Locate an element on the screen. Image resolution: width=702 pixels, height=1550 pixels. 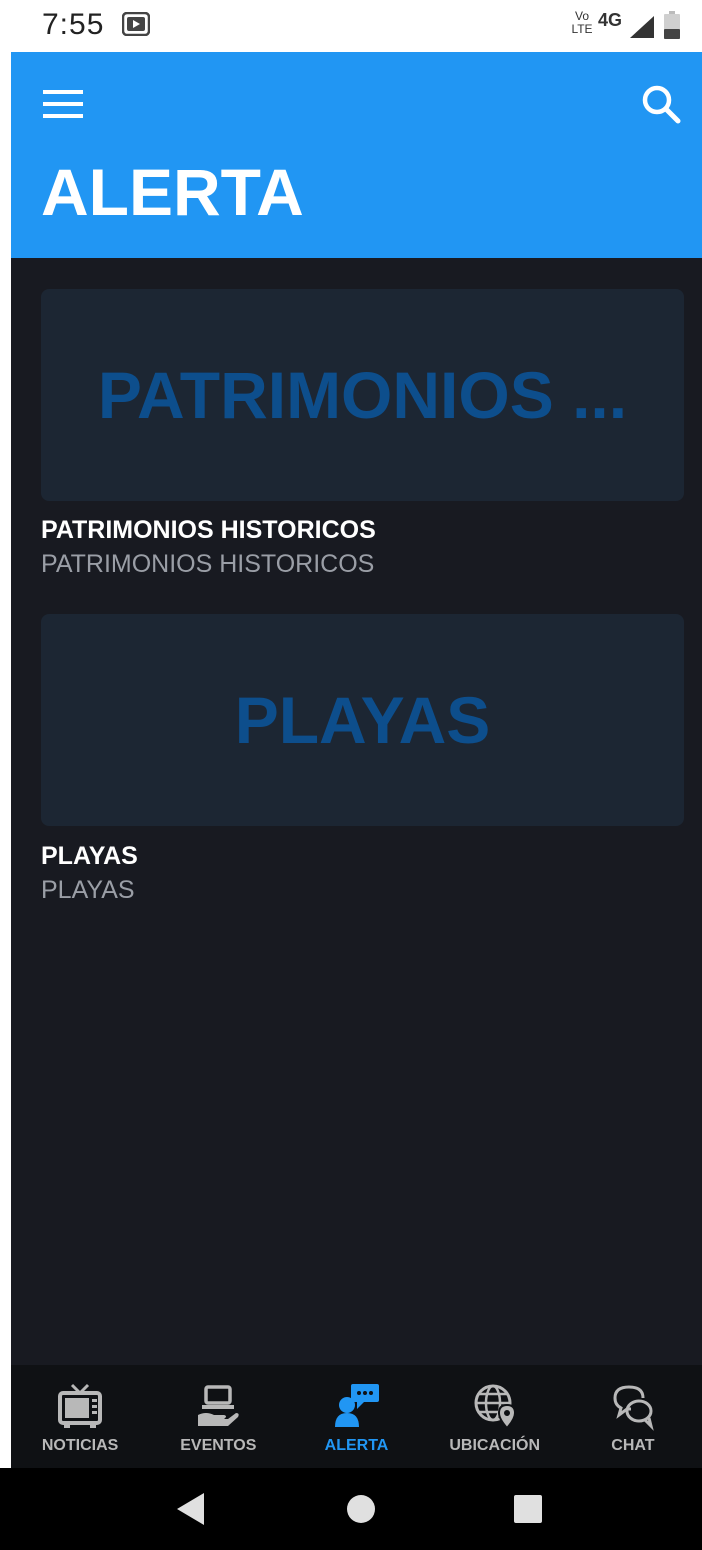
tv-icon is located at coordinates (80, 1405).